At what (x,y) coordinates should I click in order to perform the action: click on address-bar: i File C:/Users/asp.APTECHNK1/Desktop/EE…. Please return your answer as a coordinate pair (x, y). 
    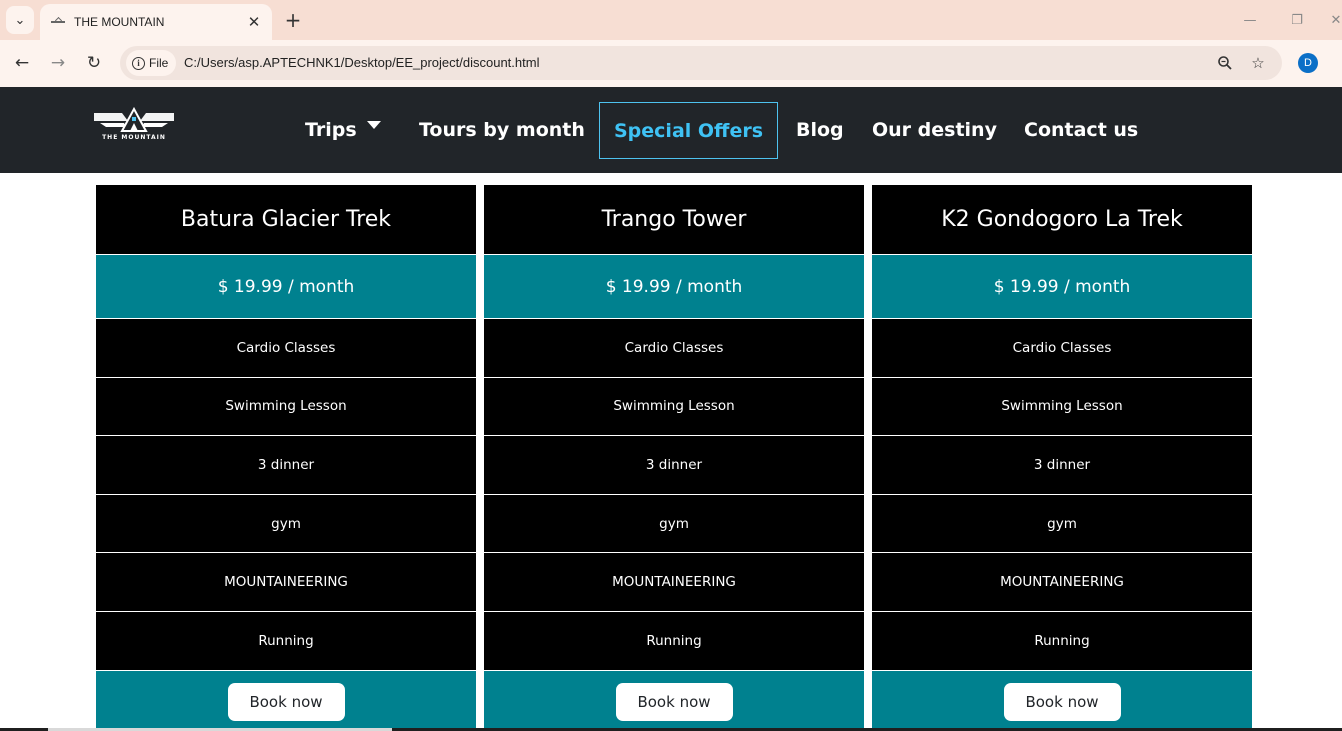
    Looking at the image, I should click on (701, 63).